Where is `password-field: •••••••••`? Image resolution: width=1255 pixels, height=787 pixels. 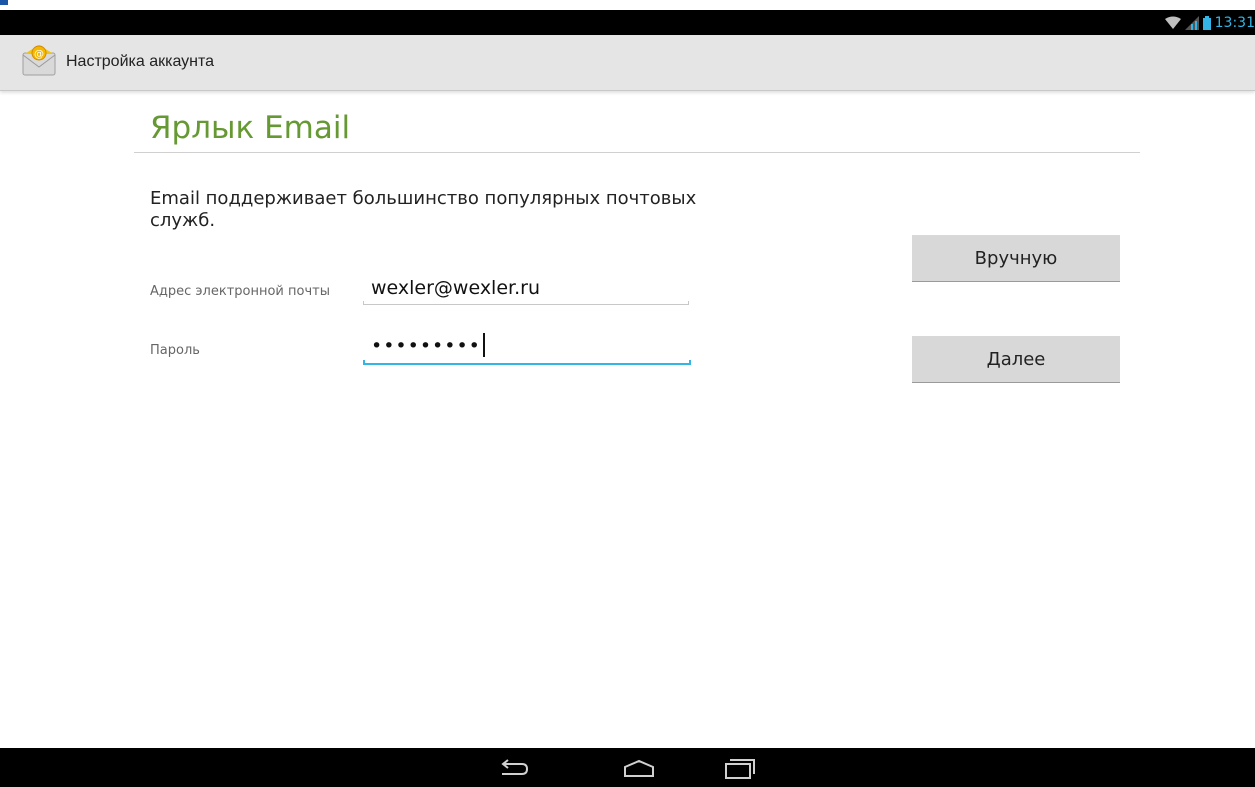 password-field: ••••••••• is located at coordinates (527, 348).